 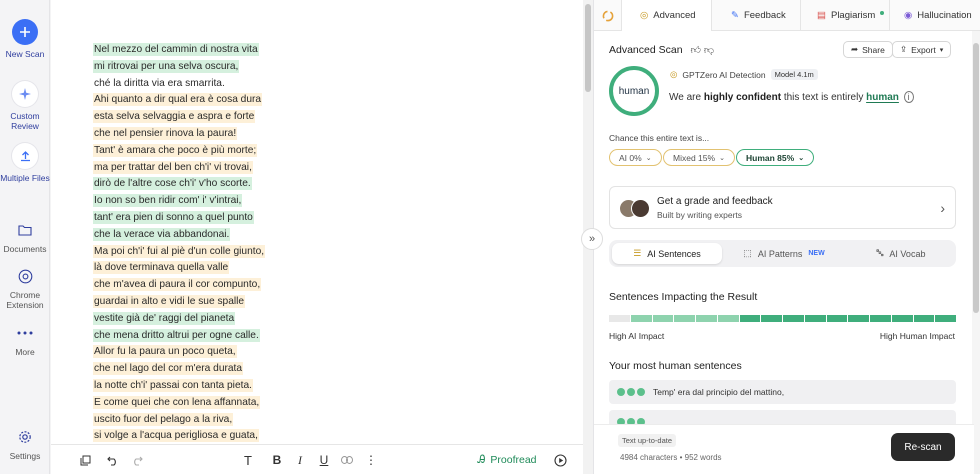 I want to click on vertical-dots-icon: ⋮, so click(x=371, y=460).